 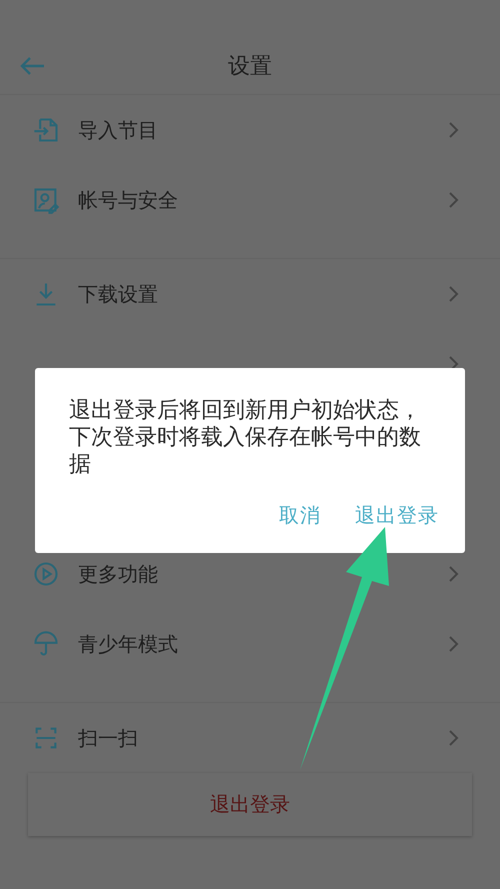 What do you see at coordinates (250, 644) in the screenshot?
I see `settings-item: 青少年模式` at bounding box center [250, 644].